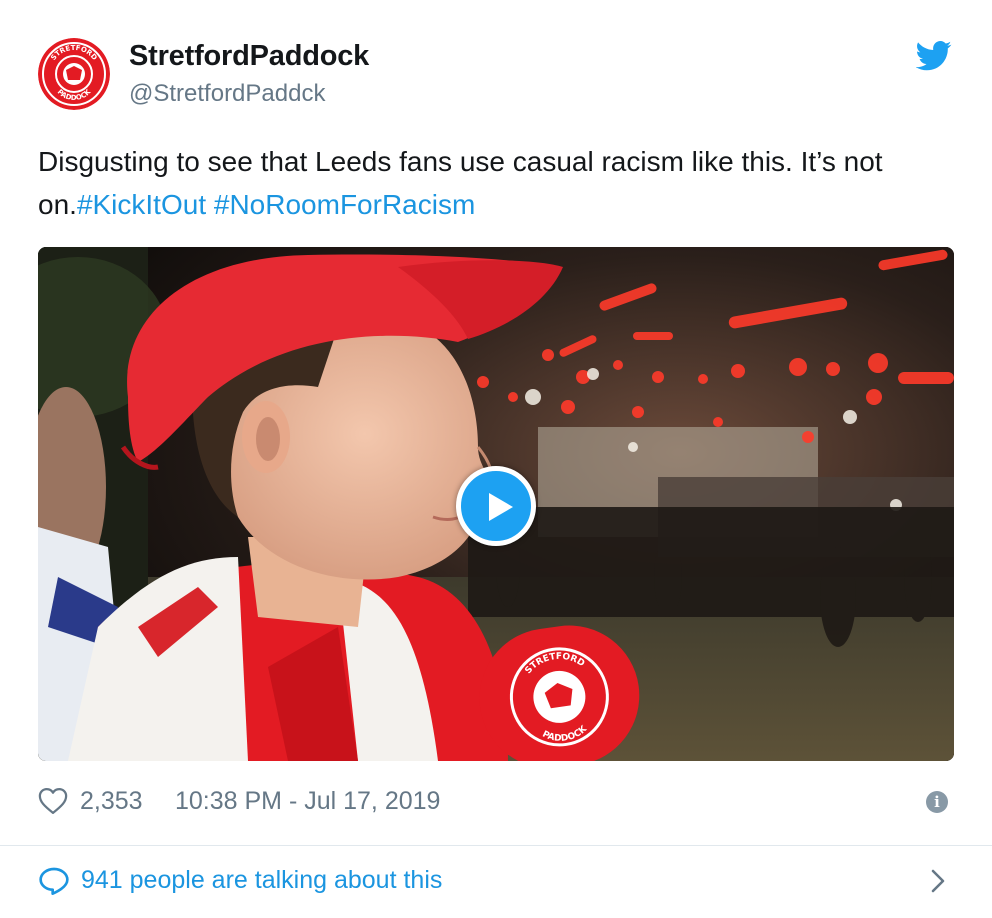 This screenshot has width=992, height=918. What do you see at coordinates (937, 802) in the screenshot?
I see `info-icon: i` at bounding box center [937, 802].